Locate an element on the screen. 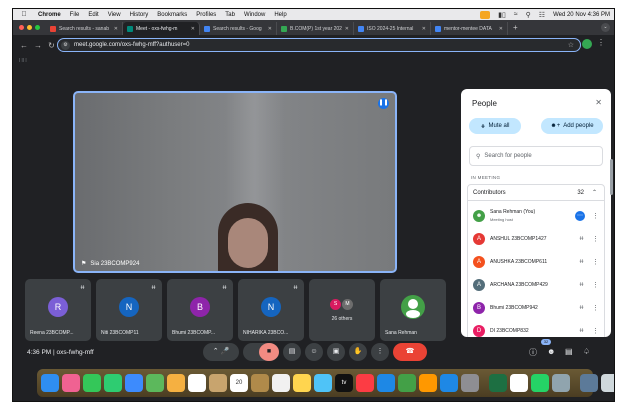 The height and width of the screenshot is (418, 627). captions-icon: ▤ is located at coordinates (292, 352).